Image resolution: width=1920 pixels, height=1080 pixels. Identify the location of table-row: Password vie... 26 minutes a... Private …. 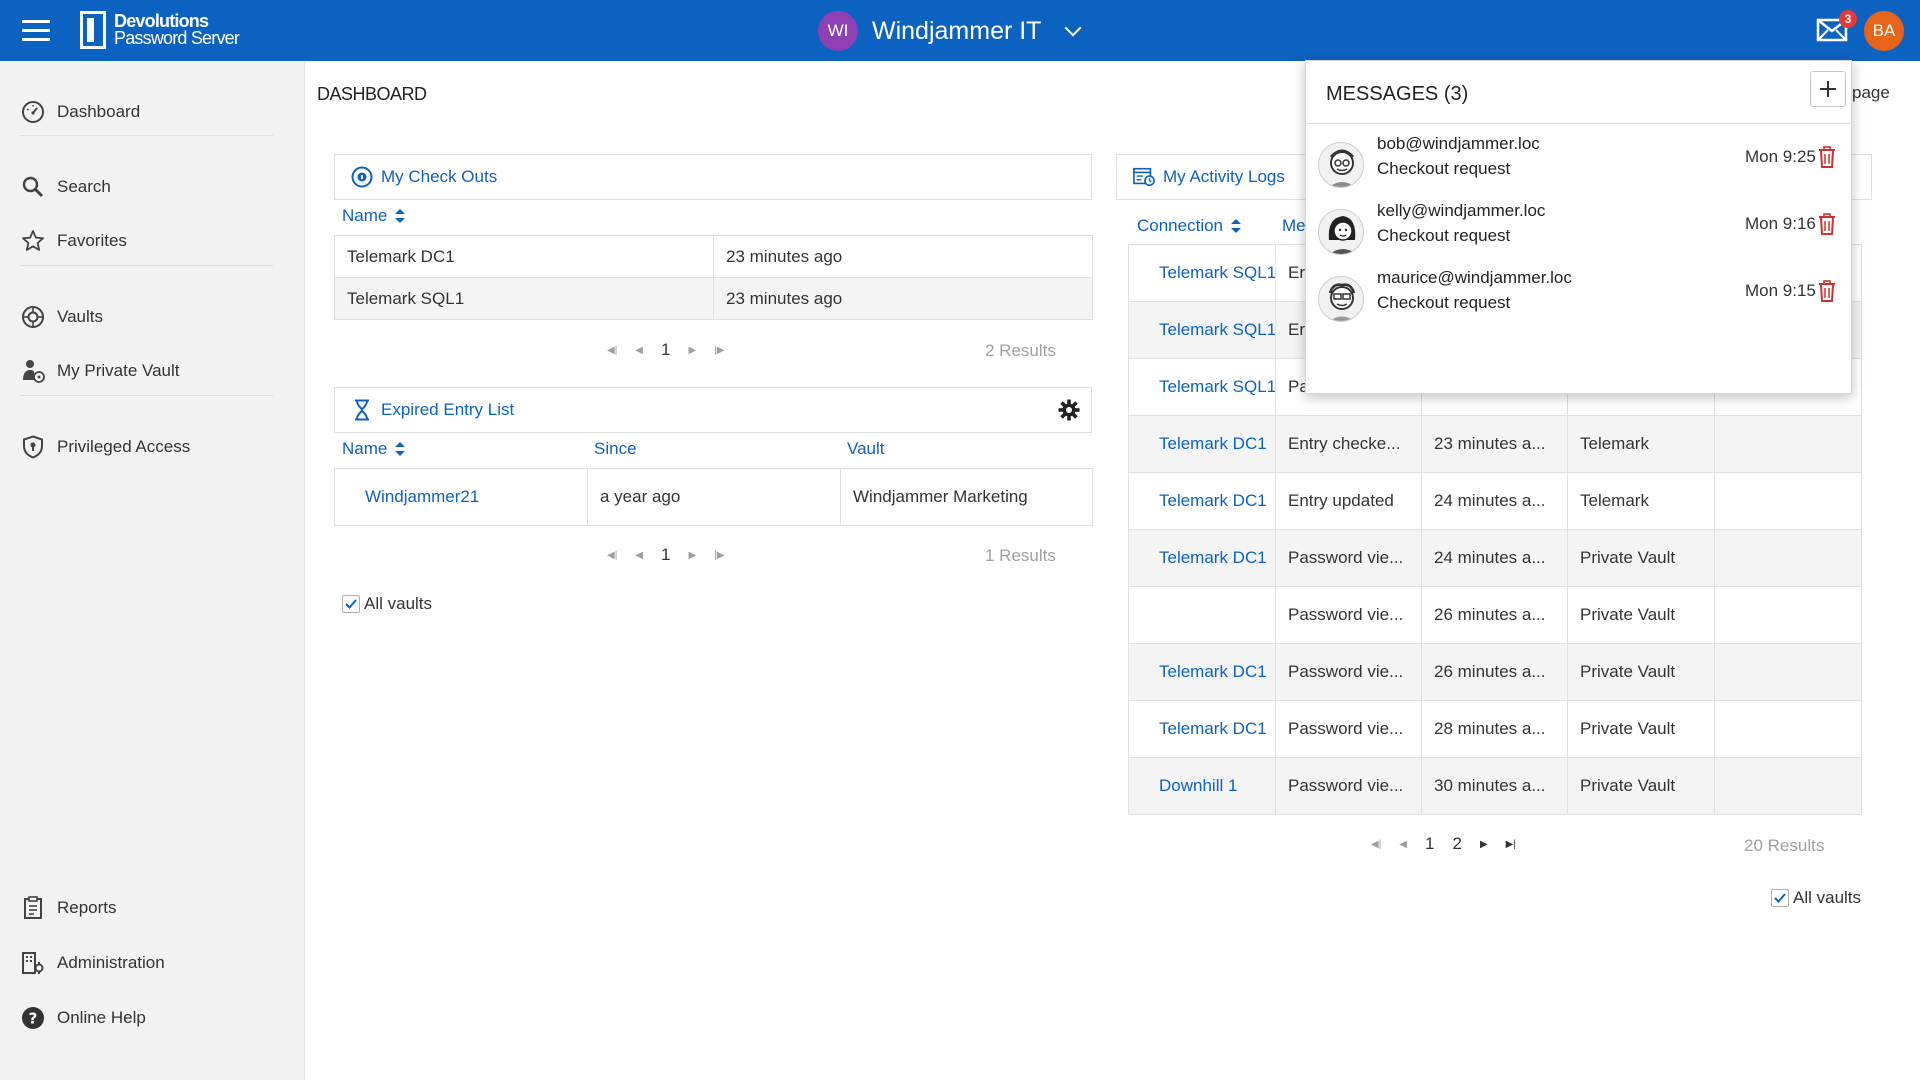
(1495, 615).